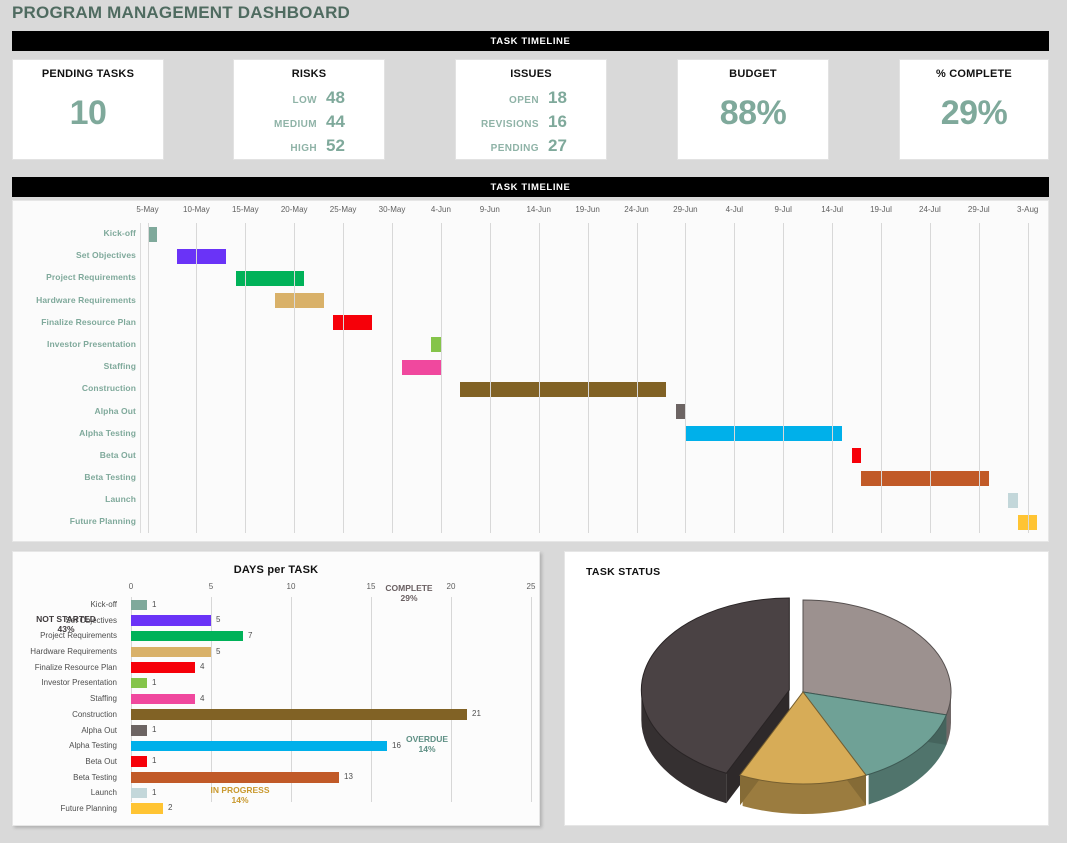  I want to click on pie-label-value: 14%, so click(240, 800).